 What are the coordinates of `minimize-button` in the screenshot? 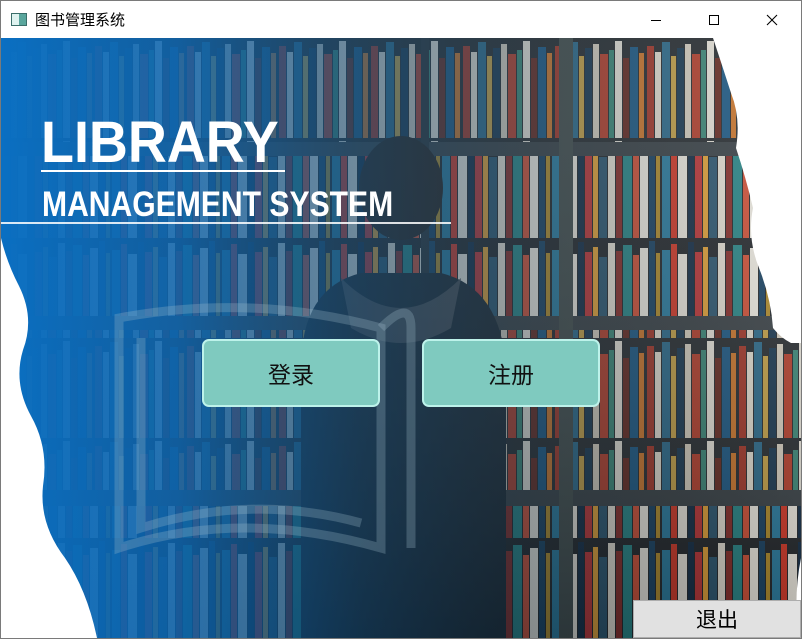 It's located at (656, 19).